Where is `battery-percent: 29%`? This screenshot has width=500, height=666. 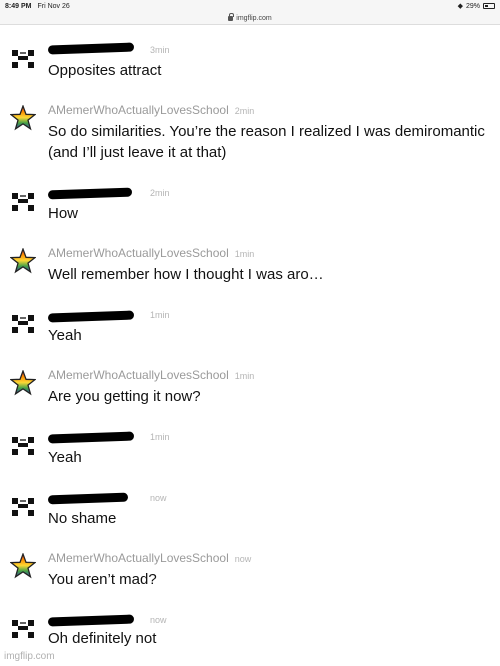
battery-percent: 29% is located at coordinates (472, 6).